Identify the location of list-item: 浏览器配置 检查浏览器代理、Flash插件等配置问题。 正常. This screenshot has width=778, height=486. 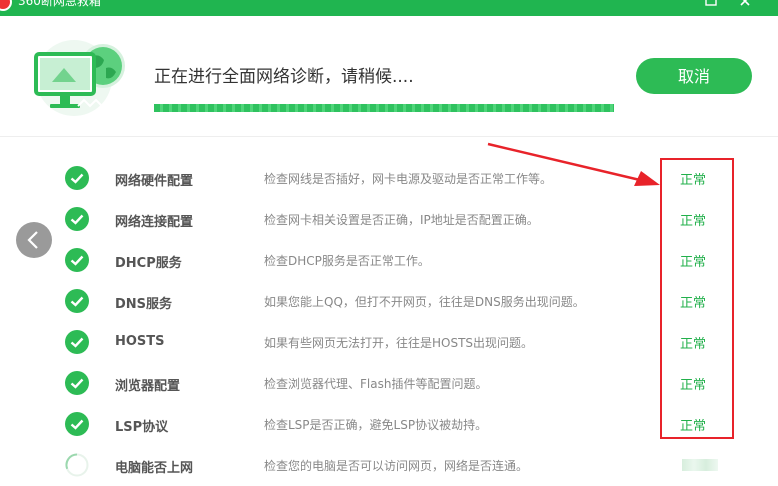
(389, 383).